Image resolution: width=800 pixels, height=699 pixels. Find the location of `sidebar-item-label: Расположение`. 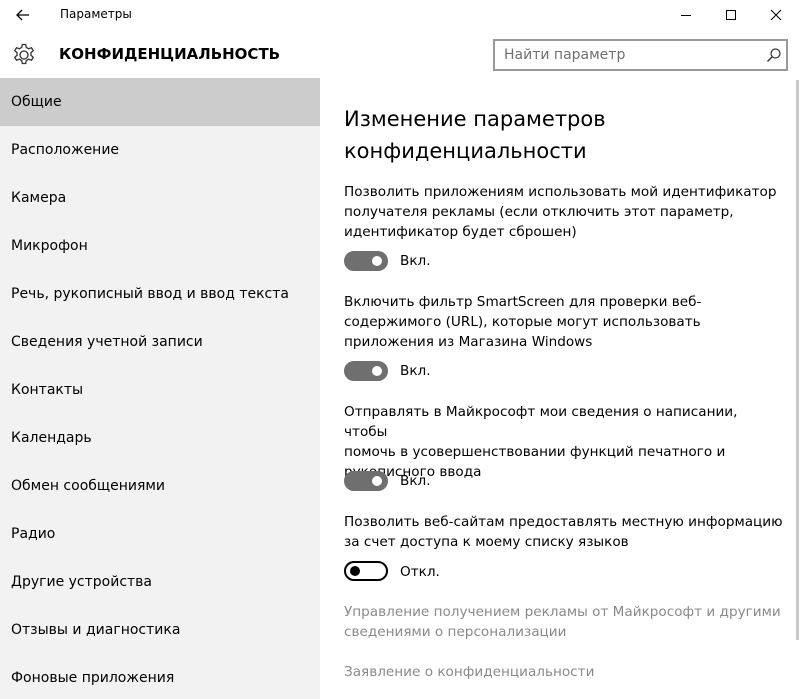

sidebar-item-label: Расположение is located at coordinates (65, 150).